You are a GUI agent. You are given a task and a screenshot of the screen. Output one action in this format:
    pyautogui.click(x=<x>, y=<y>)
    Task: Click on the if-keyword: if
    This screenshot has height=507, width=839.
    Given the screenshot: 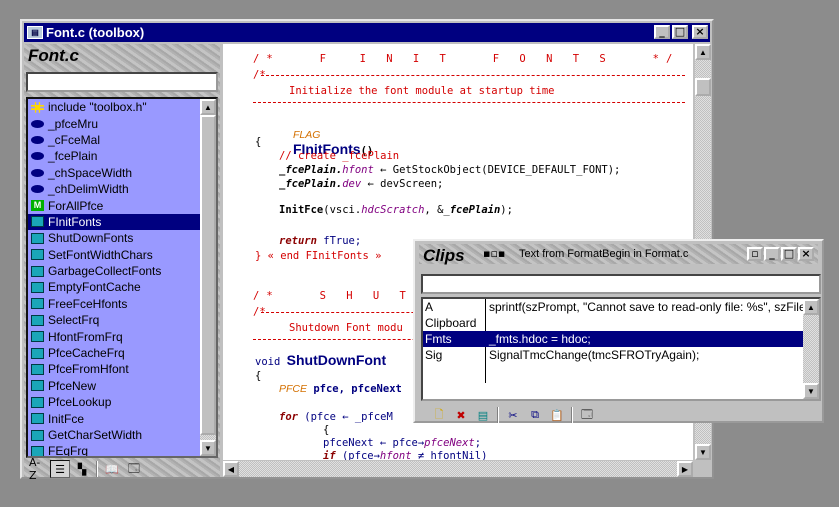 What is the action you would take?
    pyautogui.click(x=329, y=455)
    